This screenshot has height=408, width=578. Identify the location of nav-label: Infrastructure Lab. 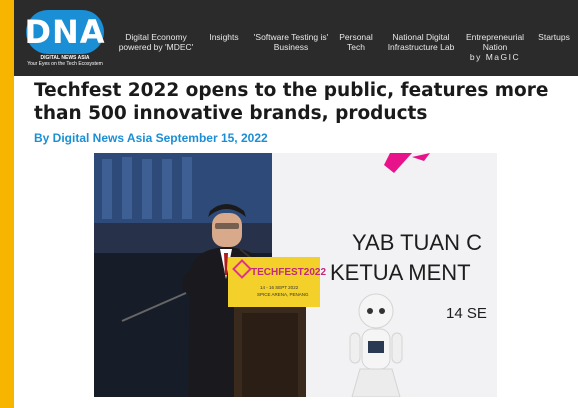
(421, 47).